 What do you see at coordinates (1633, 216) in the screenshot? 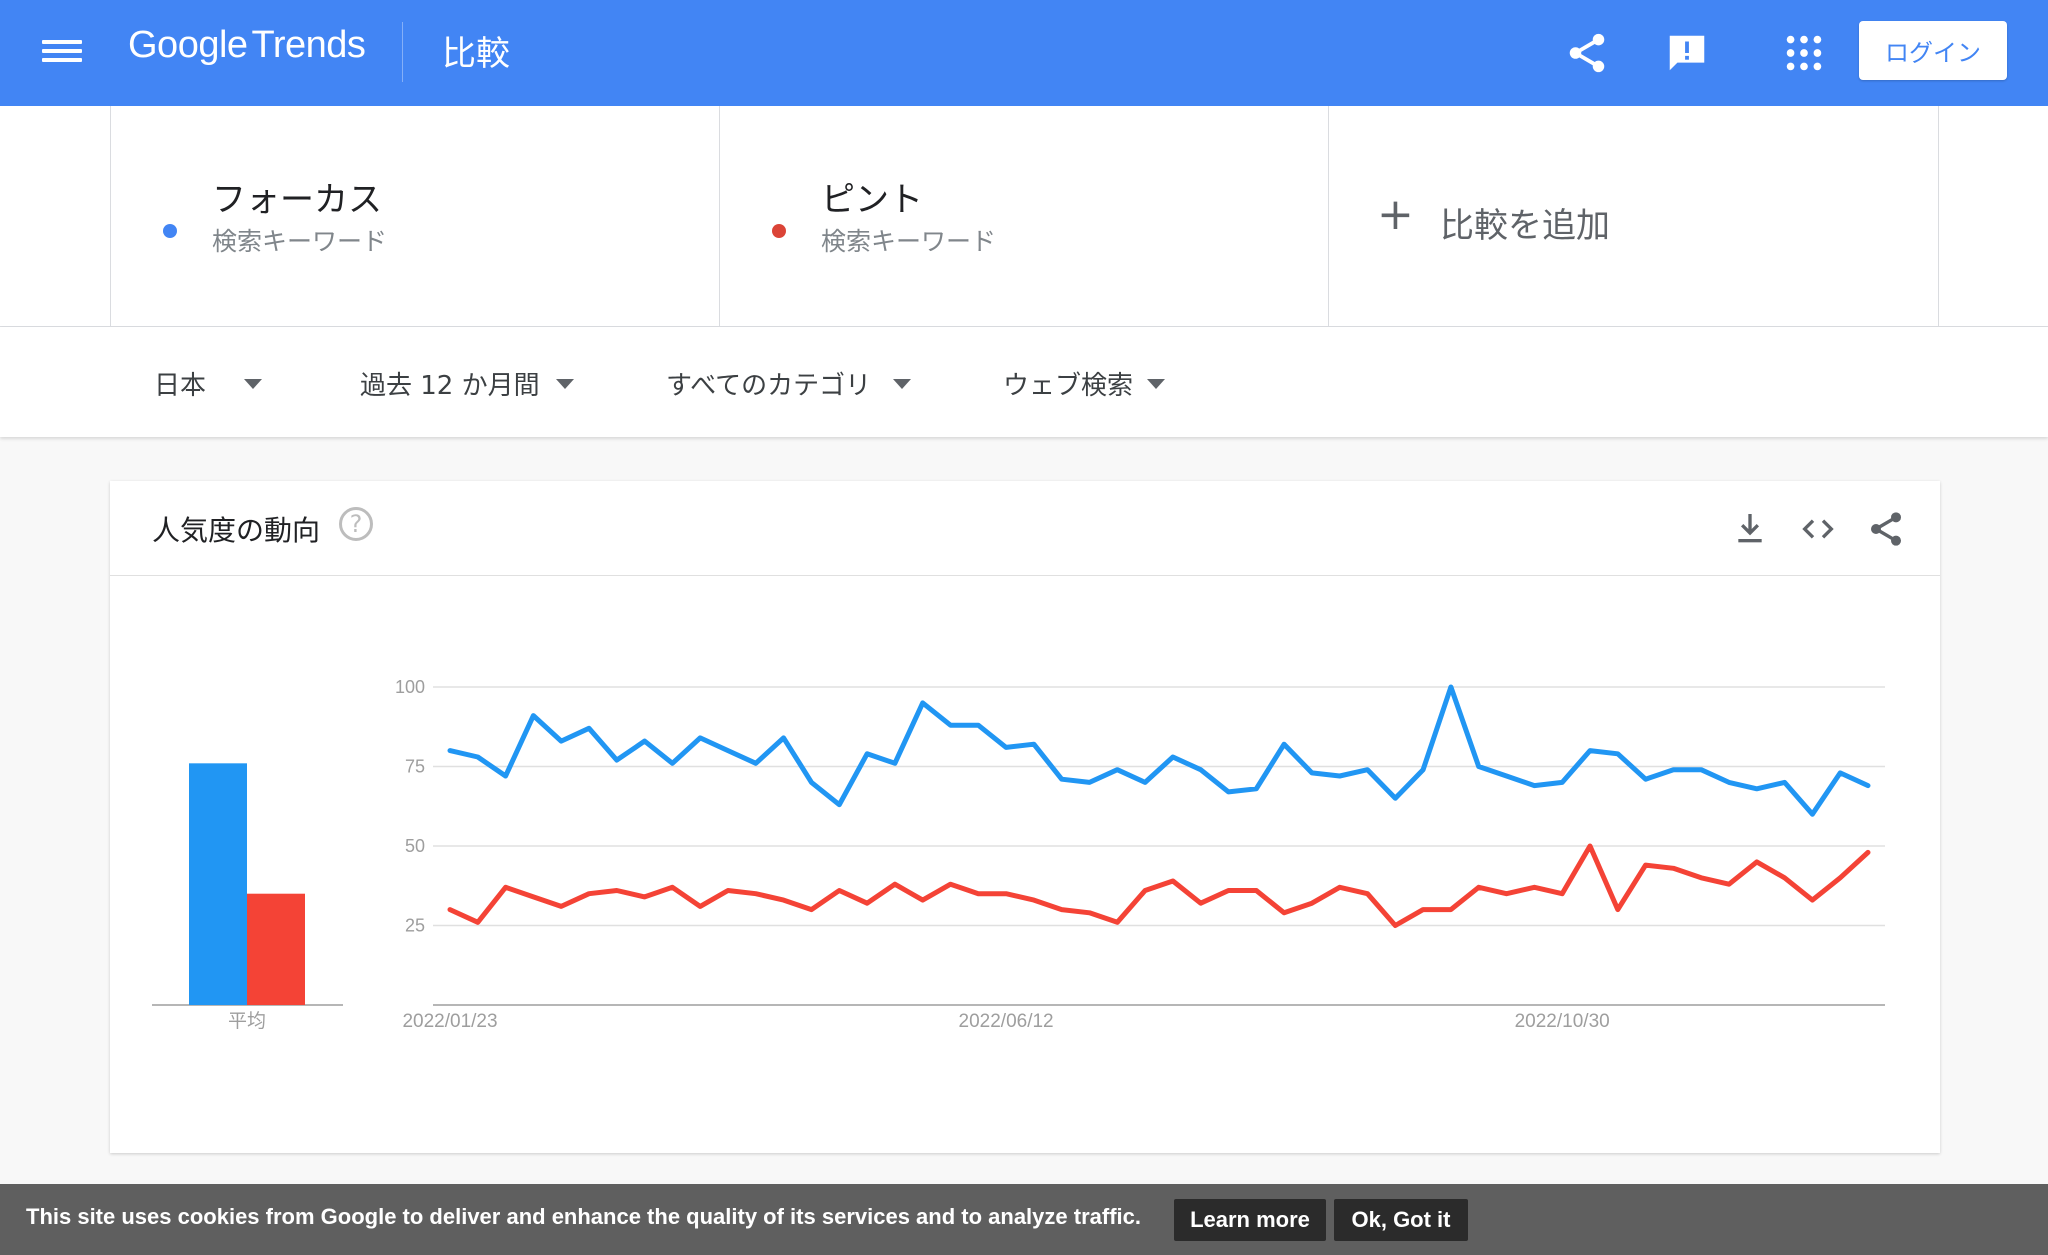
I see `add-comparison: + 比較を追加` at bounding box center [1633, 216].